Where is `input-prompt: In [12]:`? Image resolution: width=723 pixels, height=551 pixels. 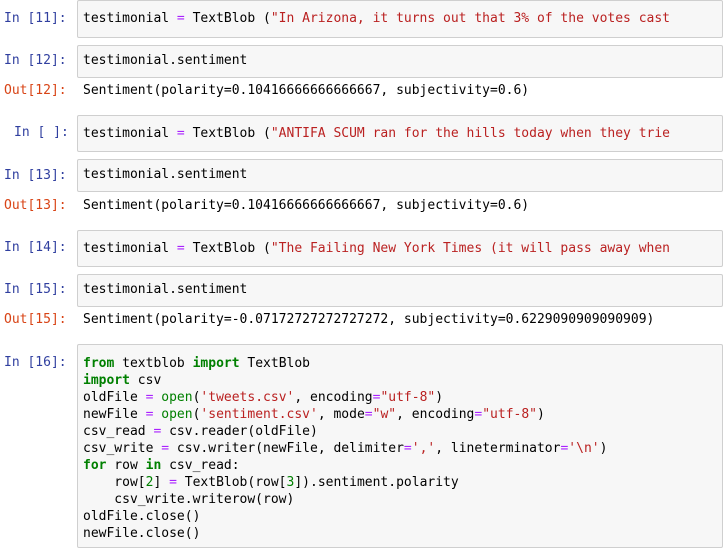
input-prompt: In [12]: is located at coordinates (35, 60).